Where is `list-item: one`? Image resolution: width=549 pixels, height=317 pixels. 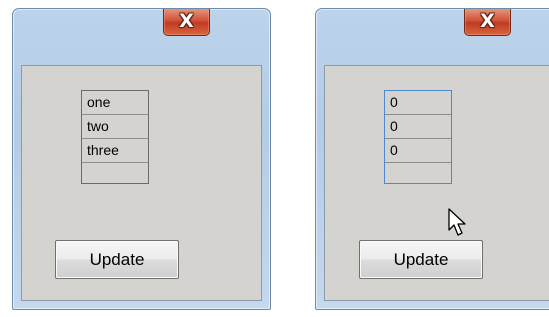 list-item: one is located at coordinates (115, 103).